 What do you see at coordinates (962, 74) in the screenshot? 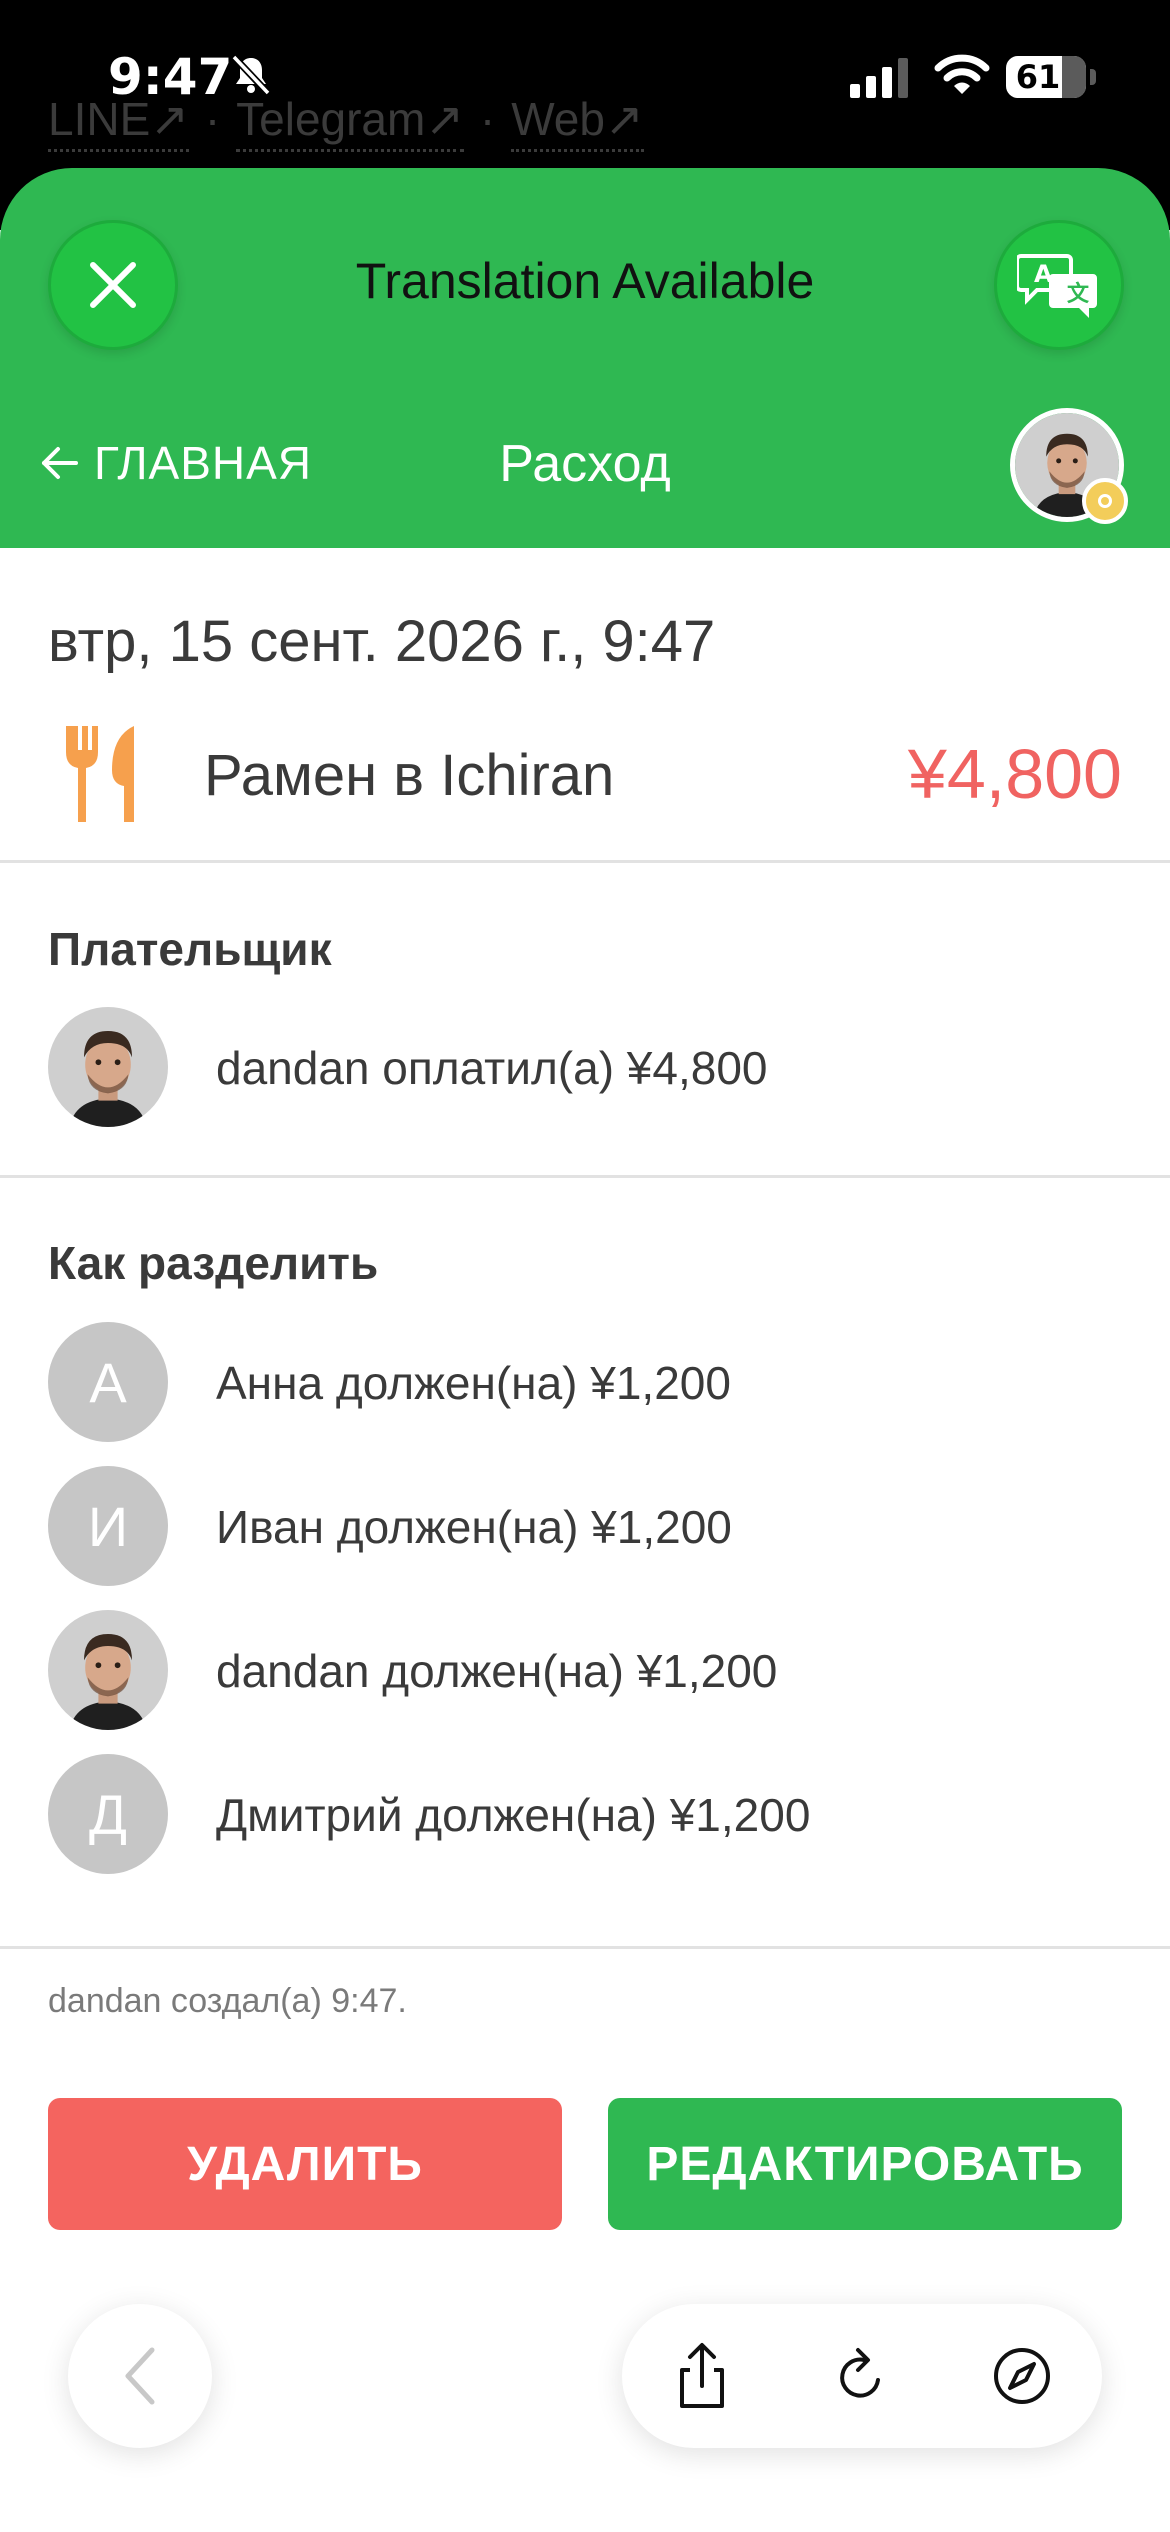
I see `wifi-icon` at bounding box center [962, 74].